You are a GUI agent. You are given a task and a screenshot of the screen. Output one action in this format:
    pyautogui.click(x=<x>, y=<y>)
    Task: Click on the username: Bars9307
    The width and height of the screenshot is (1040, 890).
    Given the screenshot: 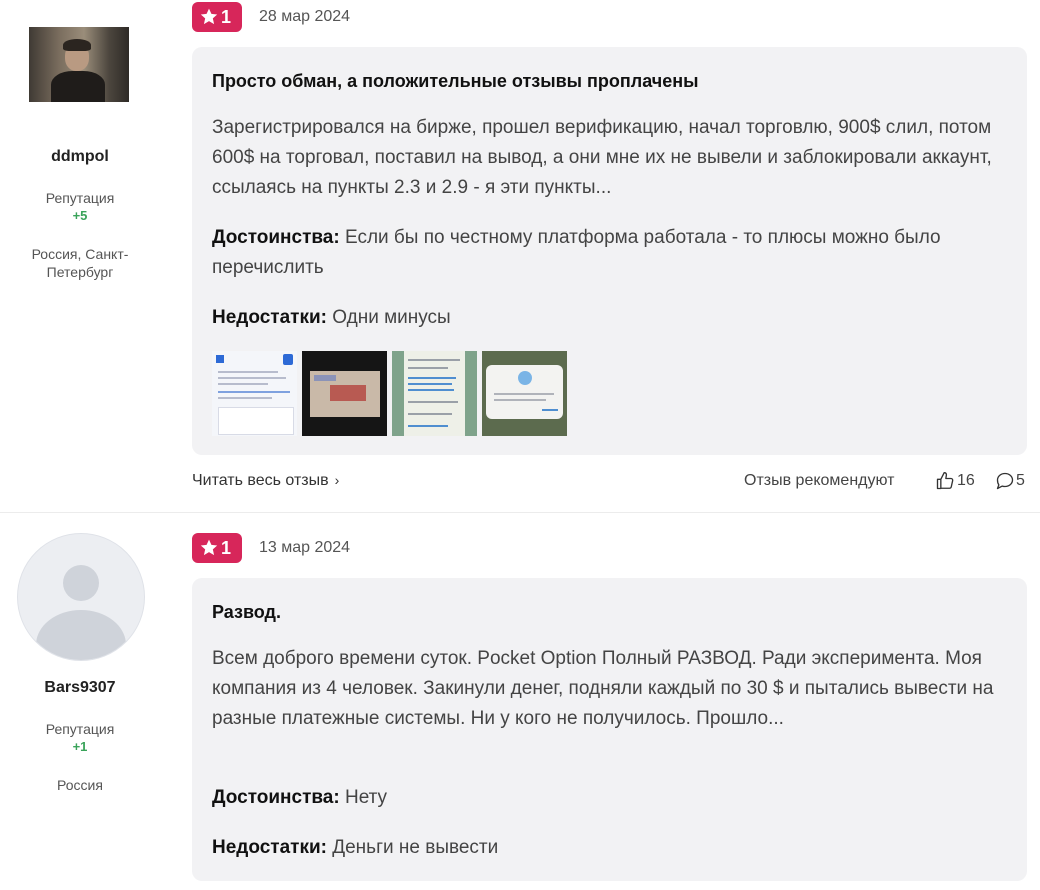 What is the action you would take?
    pyautogui.click(x=80, y=688)
    